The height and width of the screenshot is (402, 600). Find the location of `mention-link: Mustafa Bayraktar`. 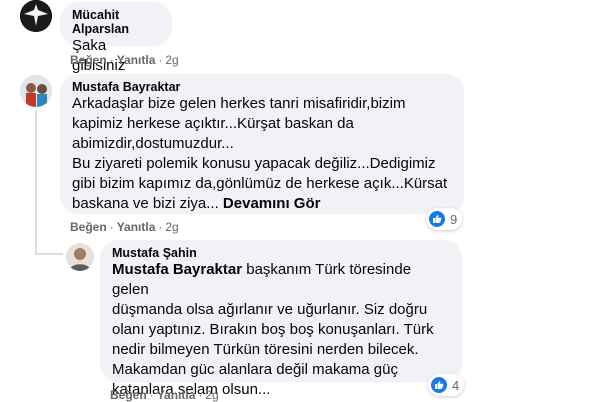

mention-link: Mustafa Bayraktar is located at coordinates (177, 269).